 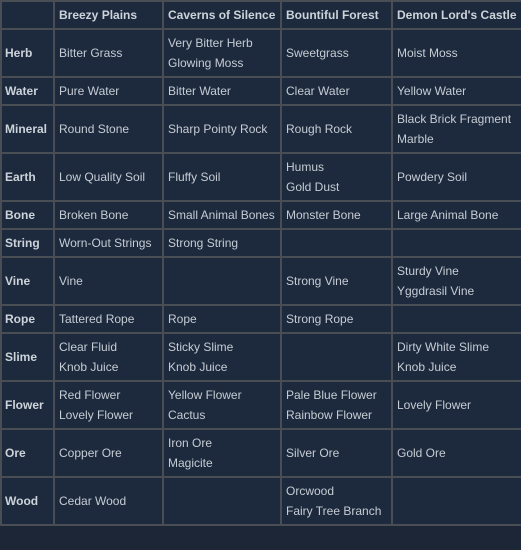 I want to click on material-name: Humus, so click(x=305, y=167).